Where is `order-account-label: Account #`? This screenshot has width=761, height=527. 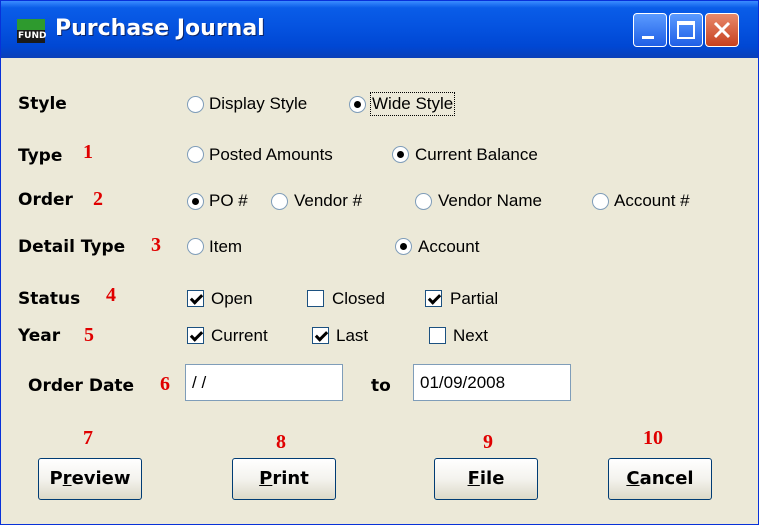
order-account-label: Account # is located at coordinates (652, 201).